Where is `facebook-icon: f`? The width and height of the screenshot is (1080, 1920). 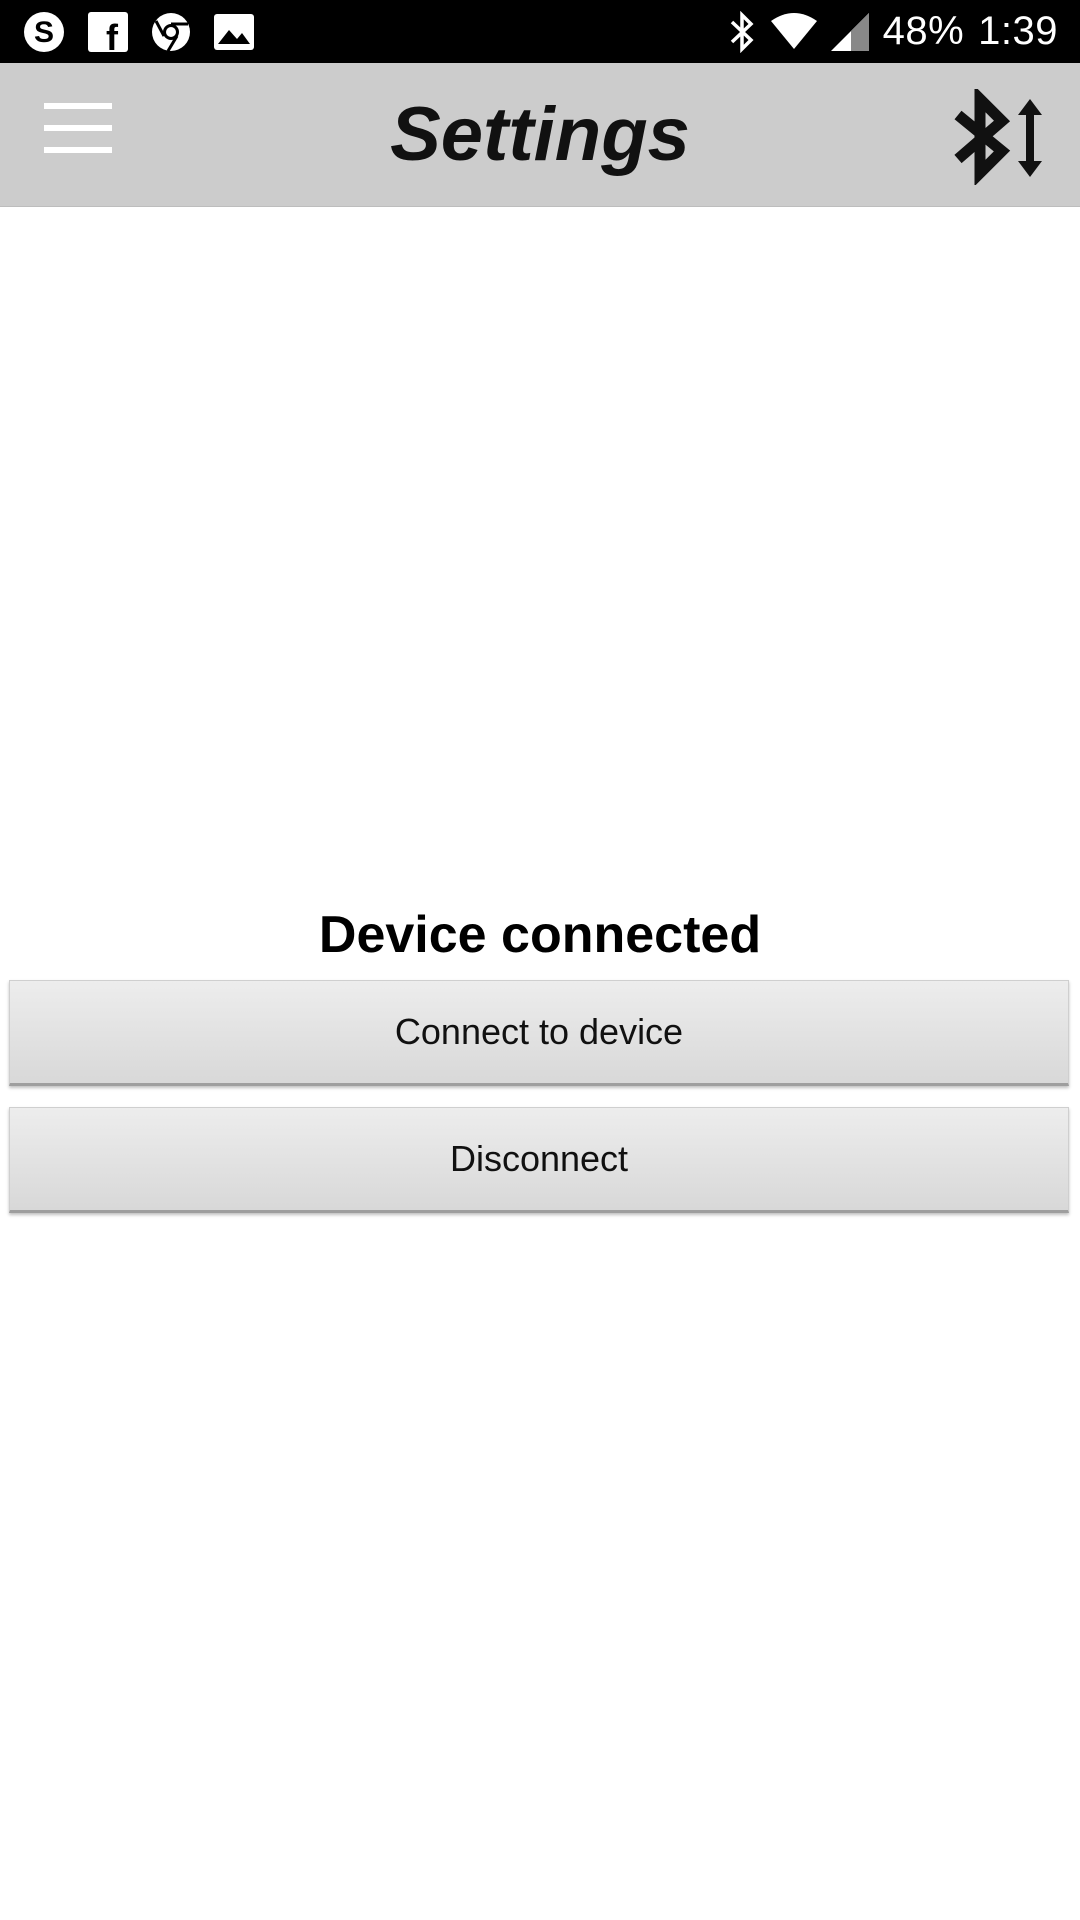 facebook-icon: f is located at coordinates (108, 31).